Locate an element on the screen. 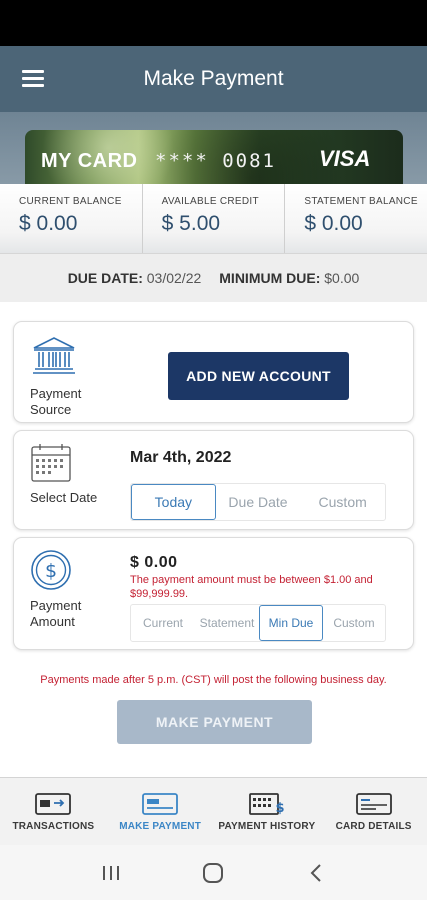 This screenshot has height=900, width=427. card-number: **** 0081 is located at coordinates (215, 161).